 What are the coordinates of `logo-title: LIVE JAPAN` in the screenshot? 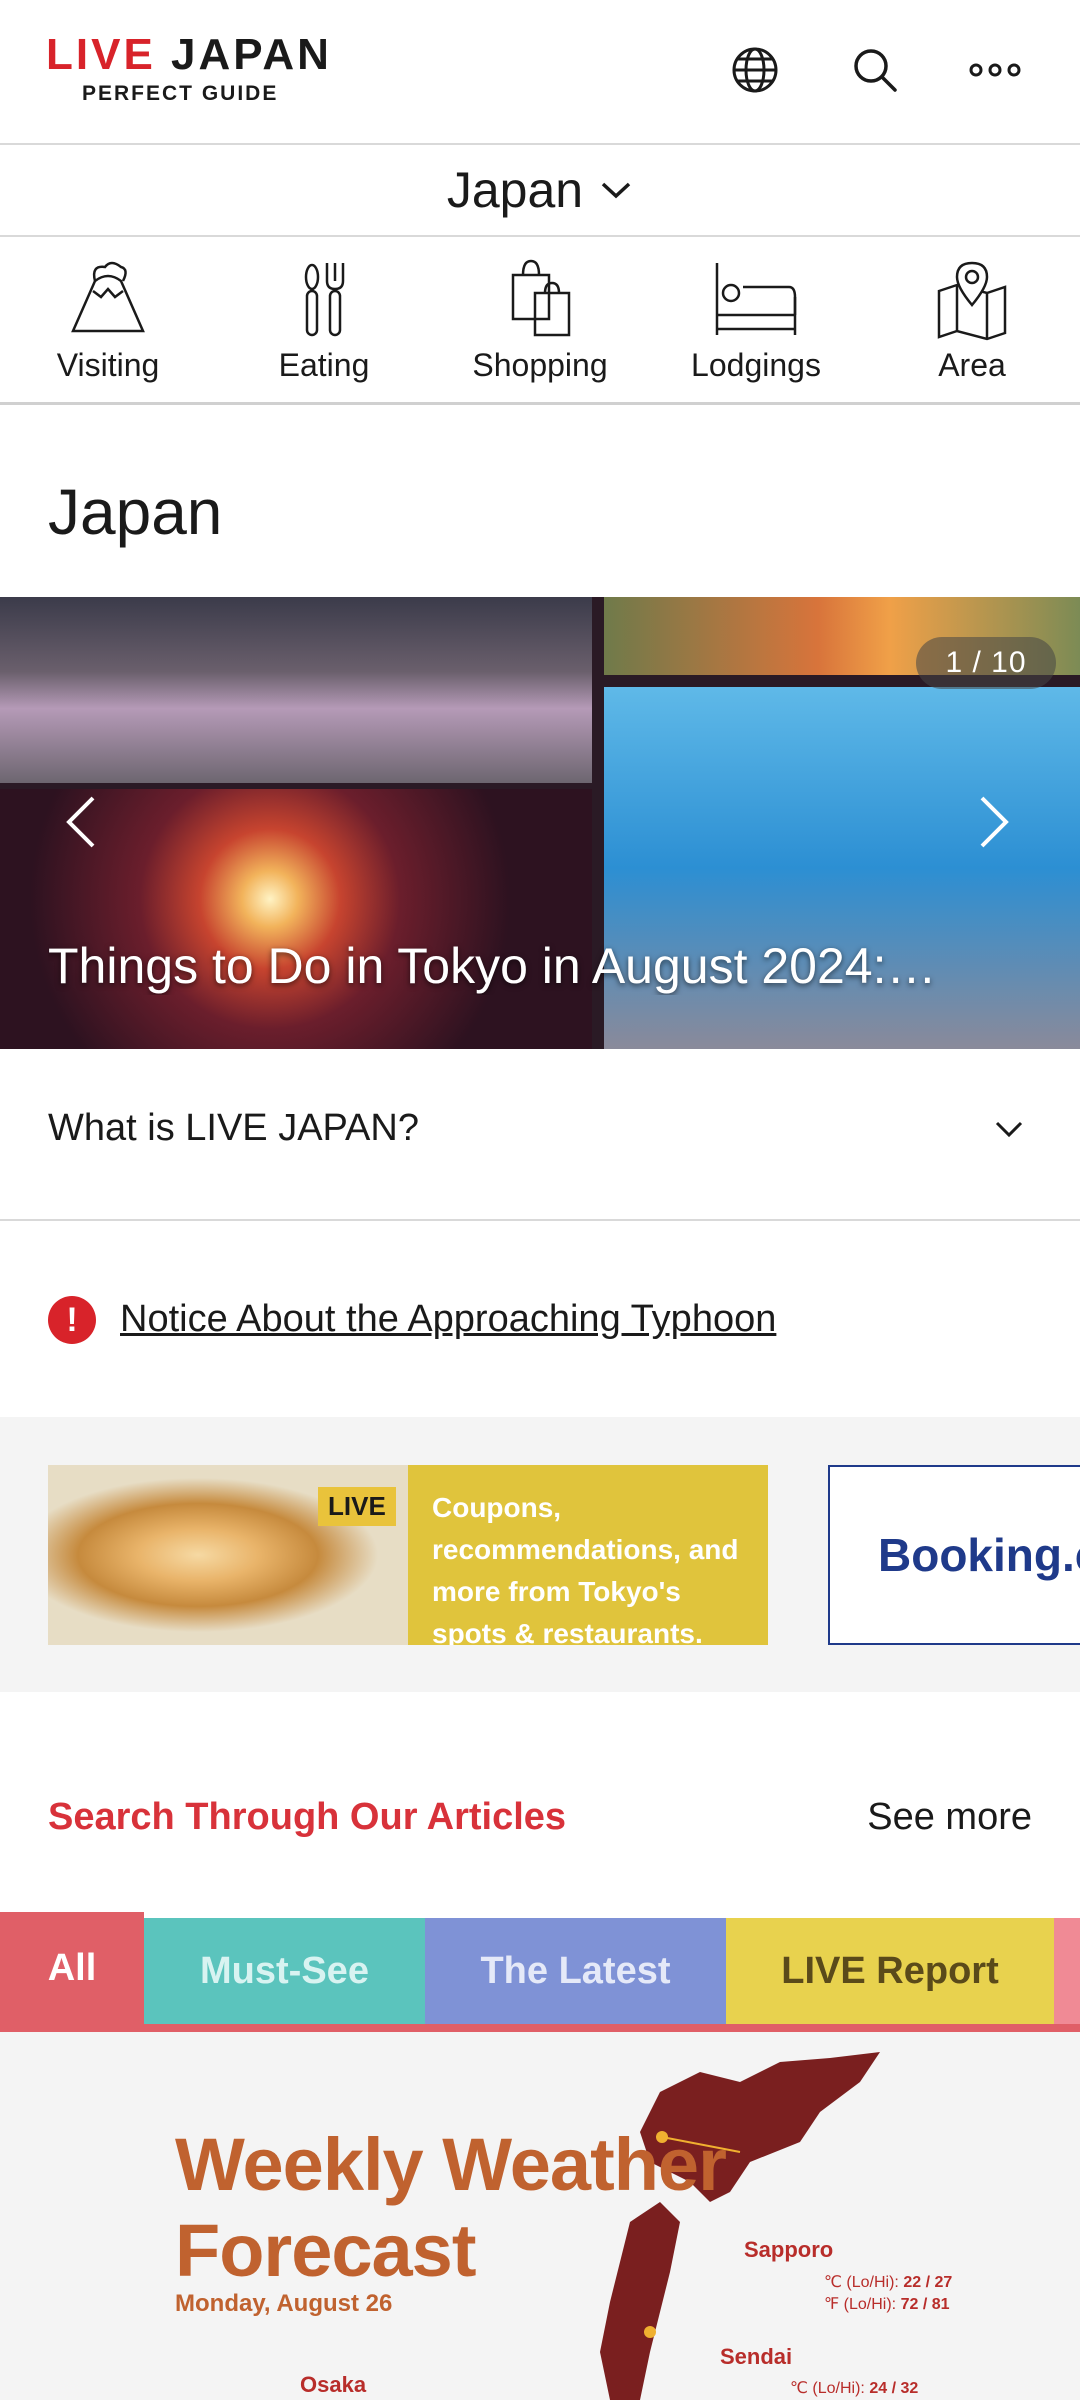 It's located at (189, 55).